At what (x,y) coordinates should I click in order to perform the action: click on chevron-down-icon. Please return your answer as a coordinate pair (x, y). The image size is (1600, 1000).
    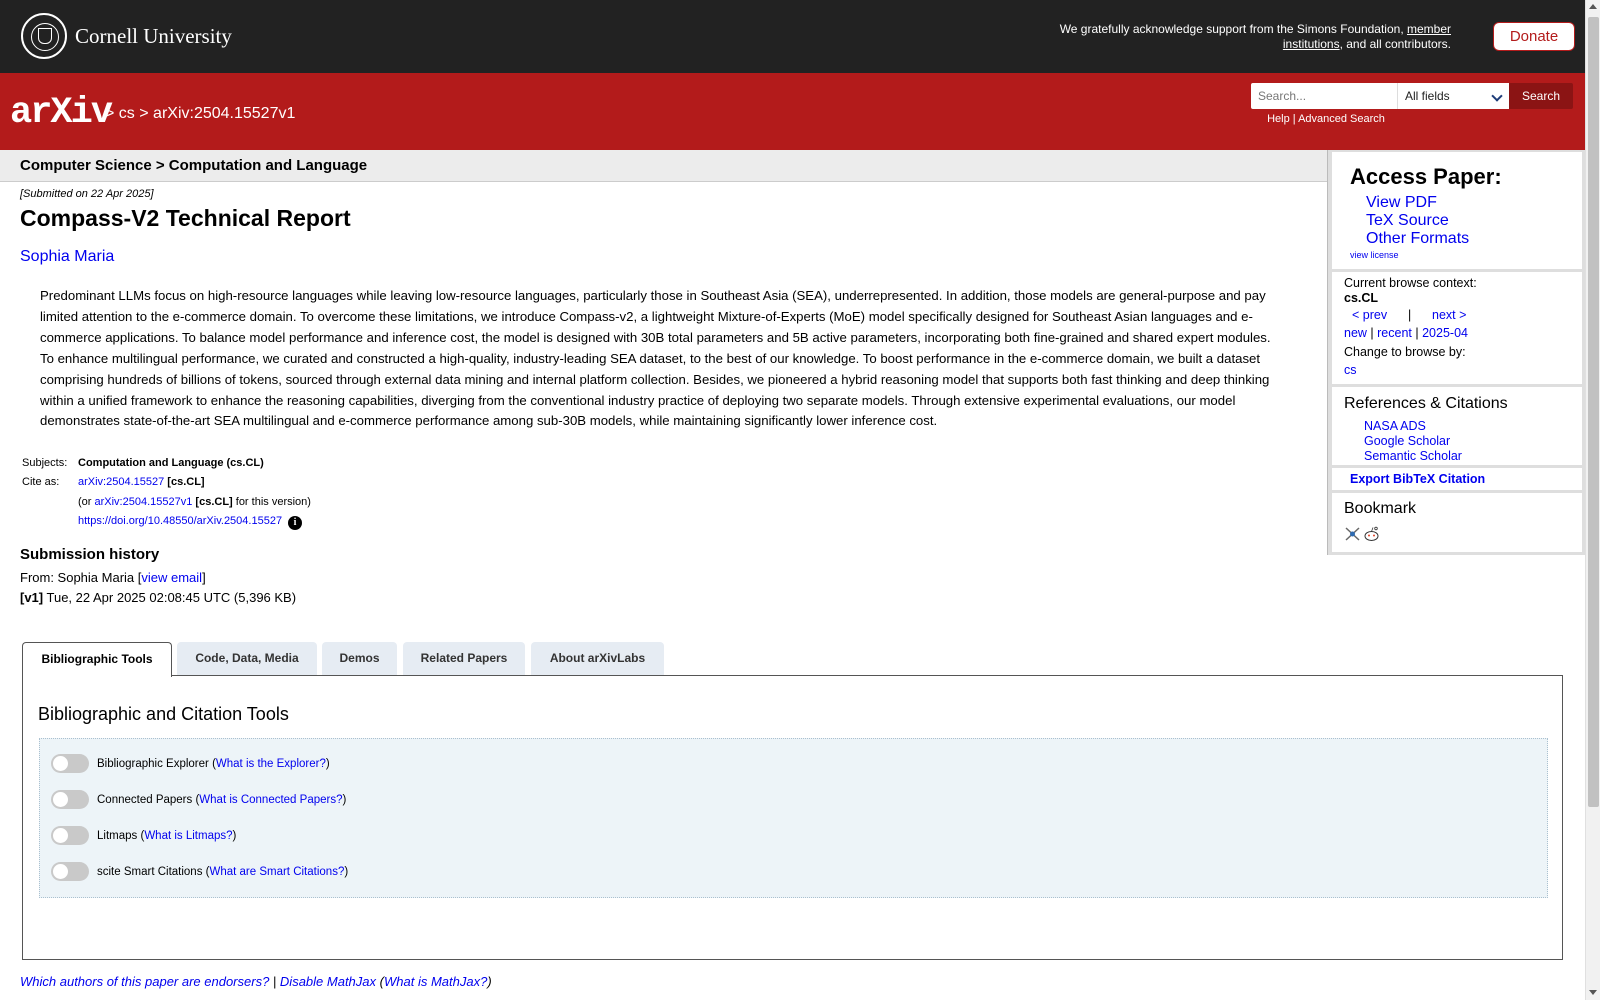
    Looking at the image, I should click on (1497, 96).